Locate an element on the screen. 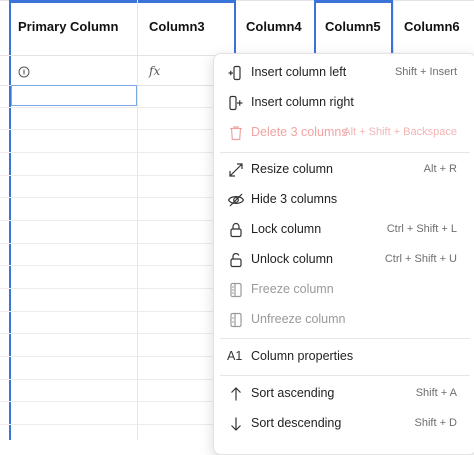 This screenshot has height=455, width=474. menu-item-label: Freeze column is located at coordinates (292, 289).